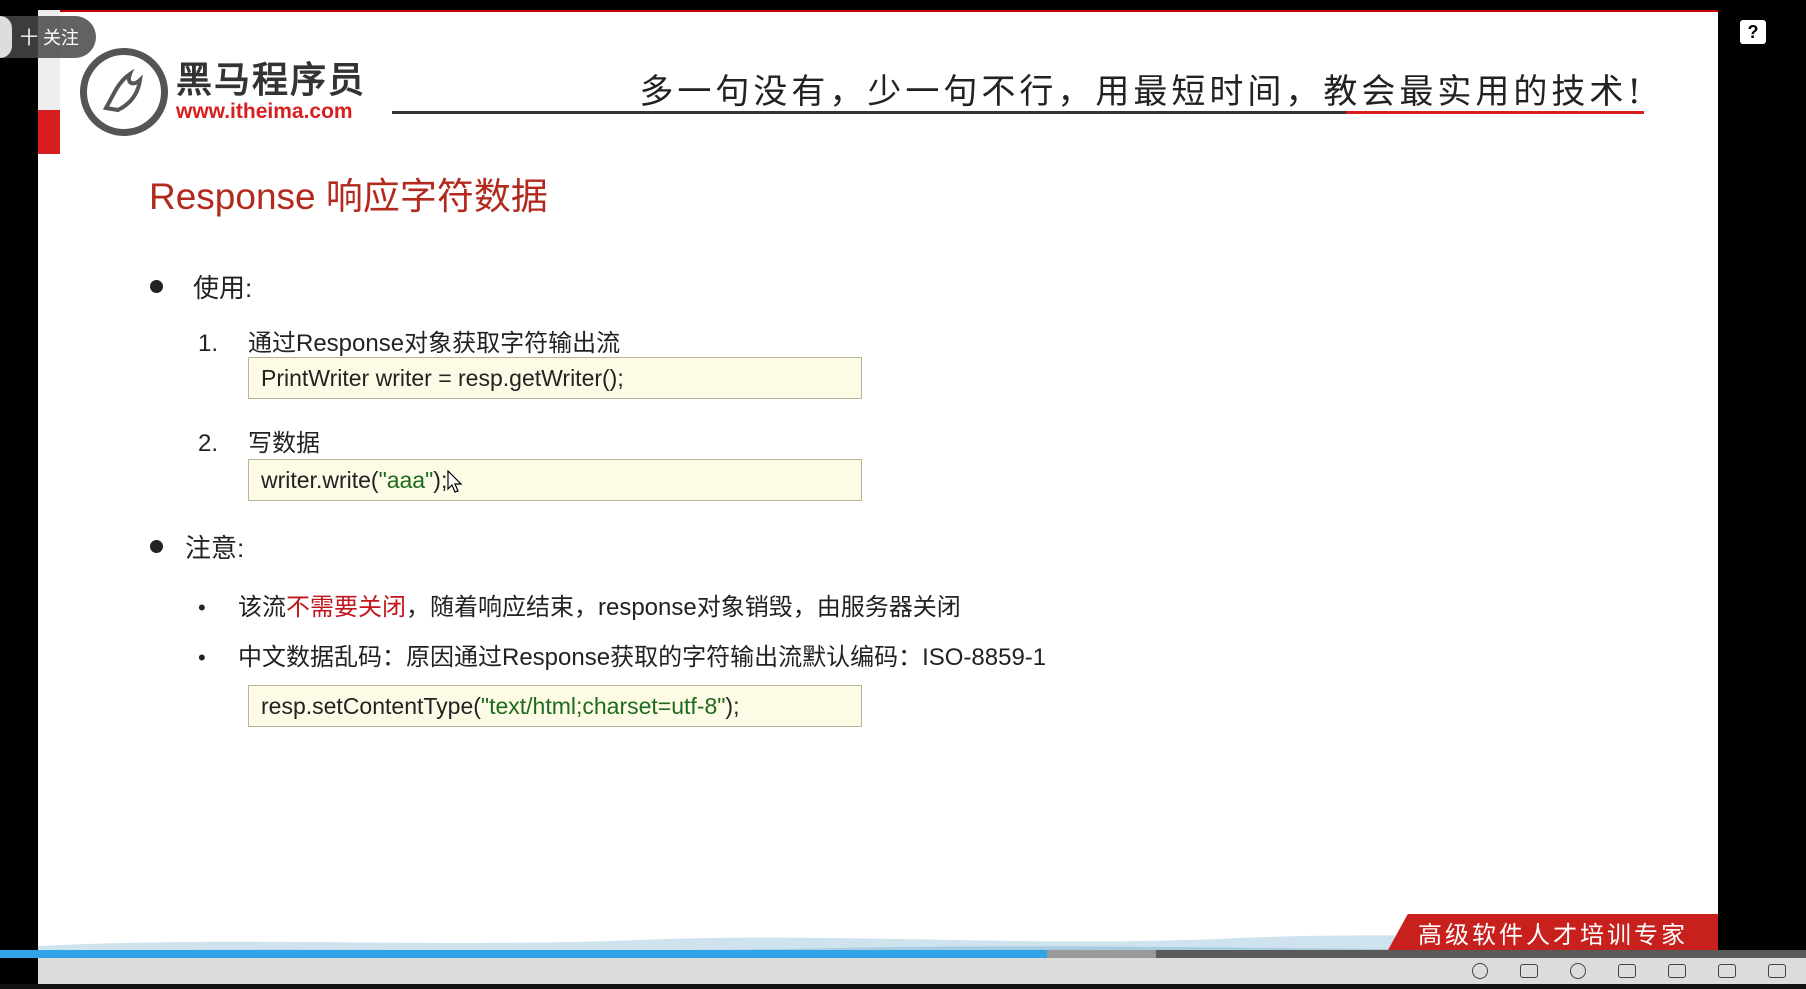 This screenshot has width=1806, height=989. I want to click on progress-buffer, so click(1101, 954).